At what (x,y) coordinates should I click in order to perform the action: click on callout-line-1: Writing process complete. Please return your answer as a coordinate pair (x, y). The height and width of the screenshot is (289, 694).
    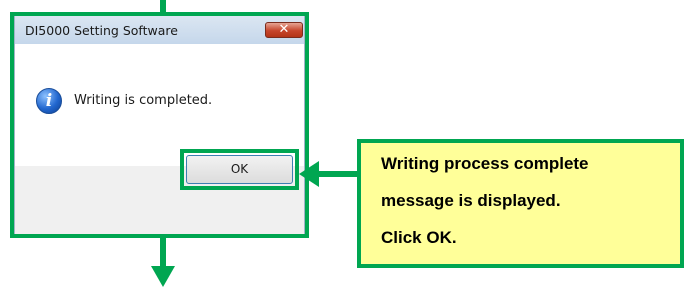
    Looking at the image, I should click on (485, 163).